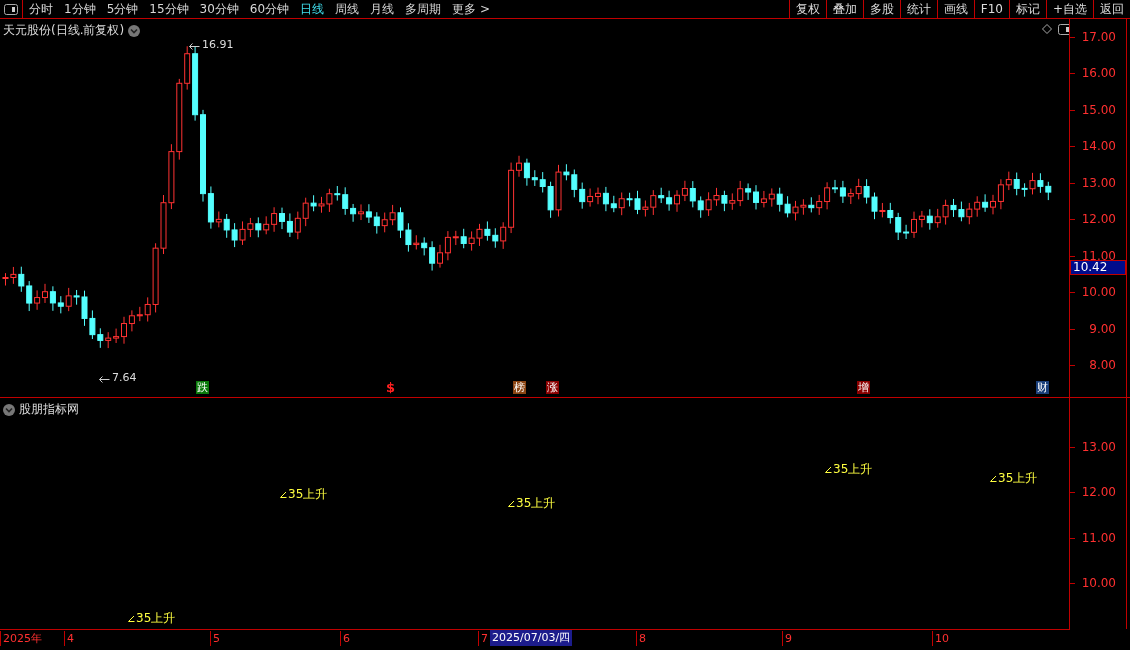 This screenshot has width=1130, height=650. I want to click on price-tick: 16.00, so click(1098, 73).